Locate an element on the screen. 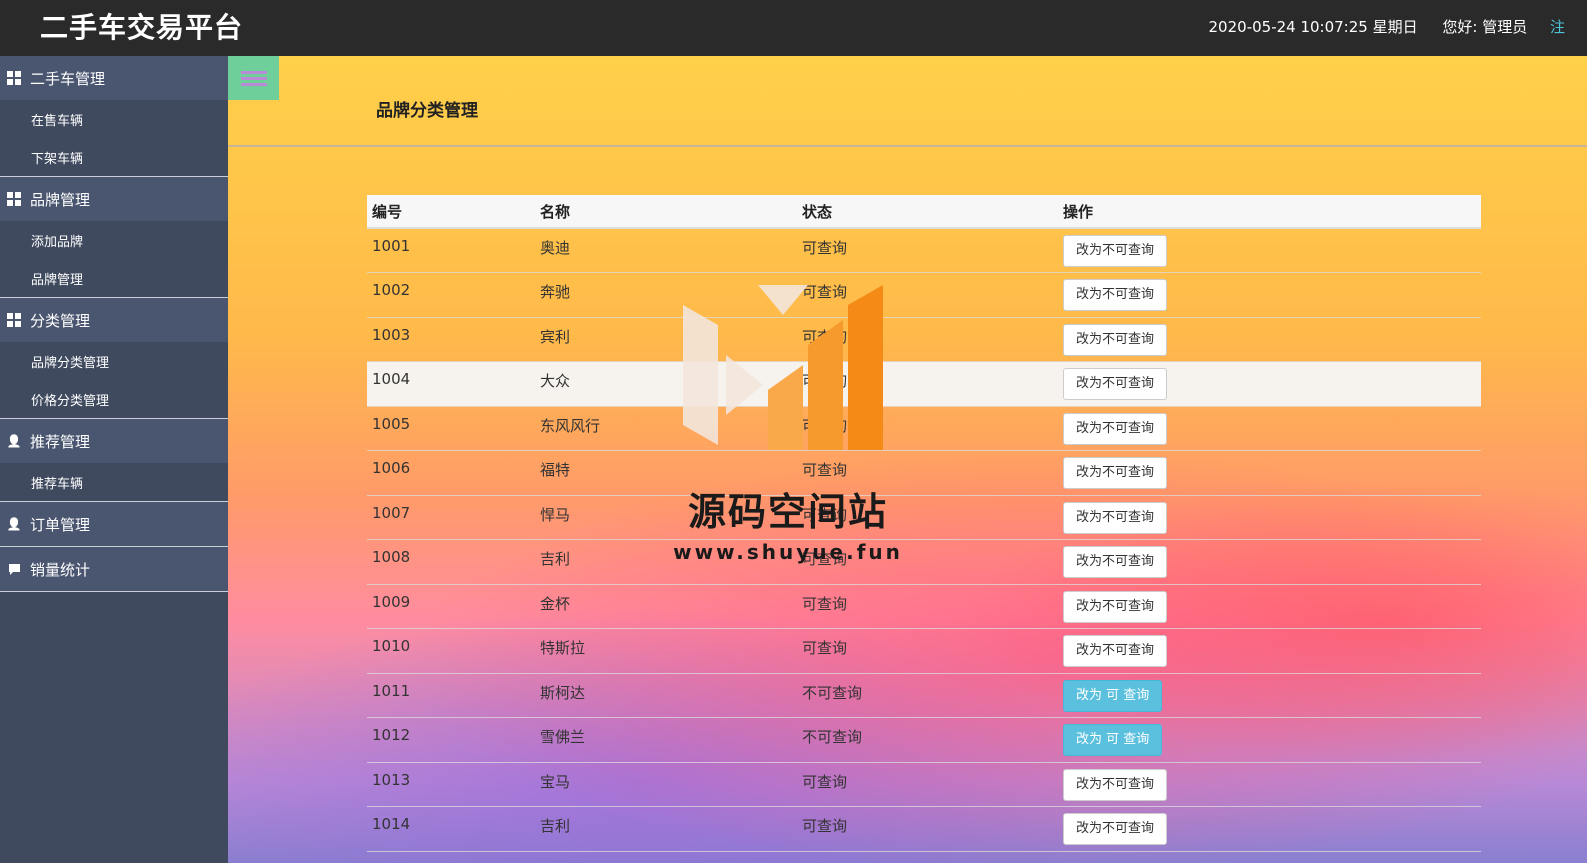 The height and width of the screenshot is (863, 1587). cell-id: 1001 is located at coordinates (391, 246).